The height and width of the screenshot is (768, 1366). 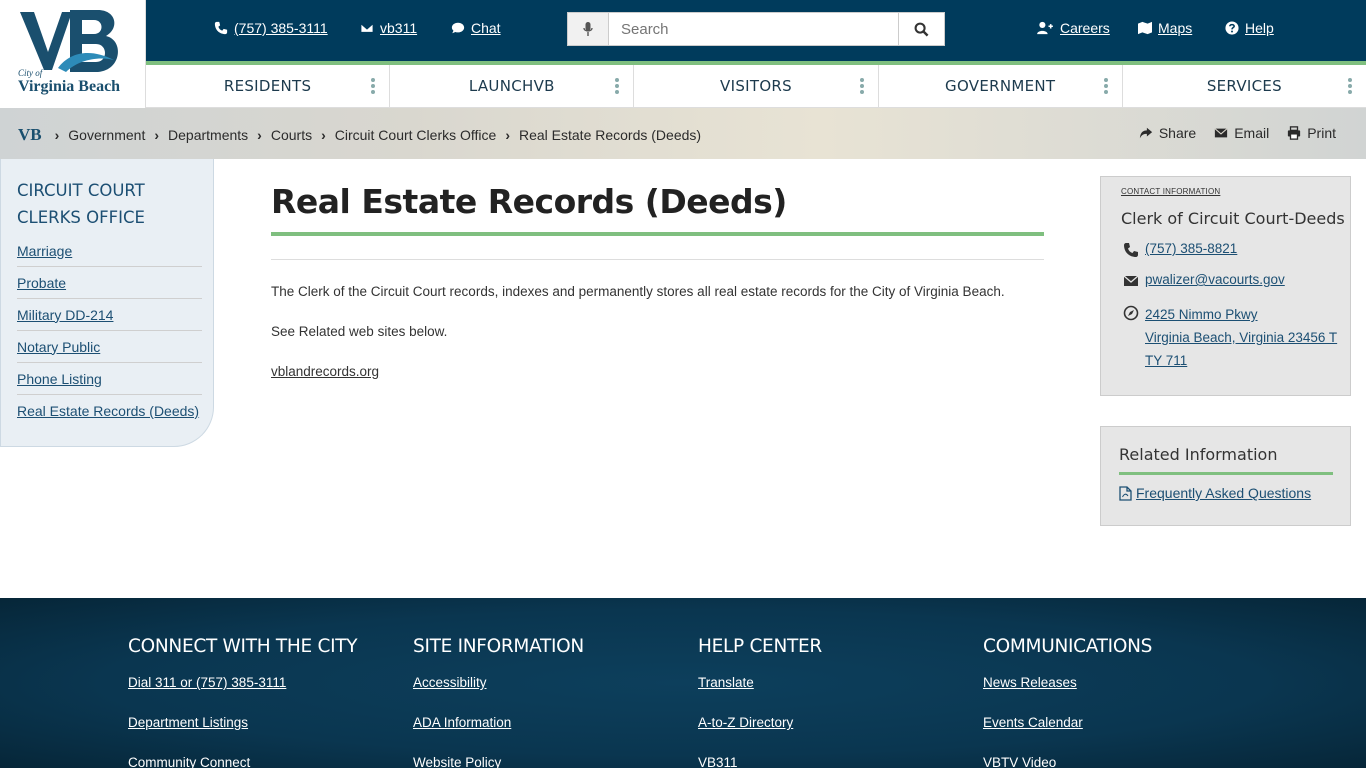 What do you see at coordinates (657, 234) in the screenshot?
I see `title-underline` at bounding box center [657, 234].